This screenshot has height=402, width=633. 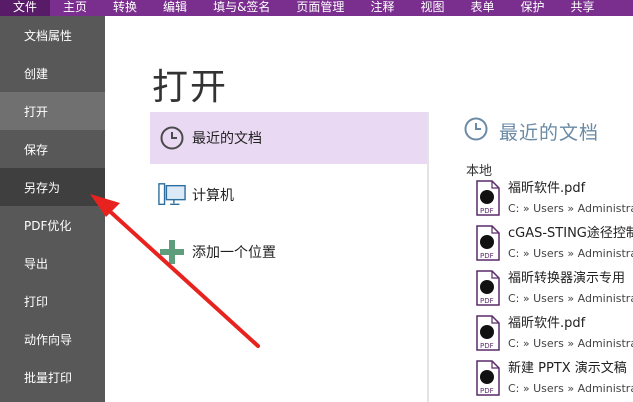 I want to click on sidebar-item-document-properties: 文档属性, so click(x=52, y=35).